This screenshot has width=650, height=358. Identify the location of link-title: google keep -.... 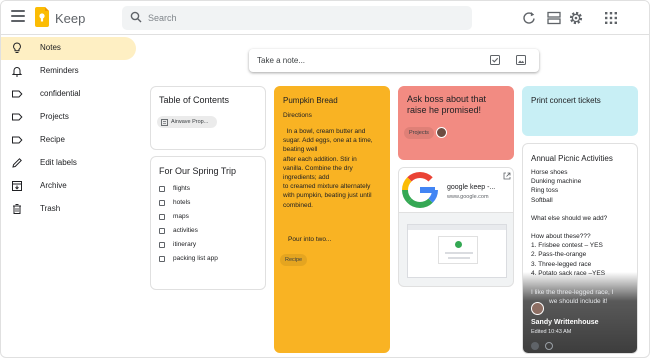
(471, 187).